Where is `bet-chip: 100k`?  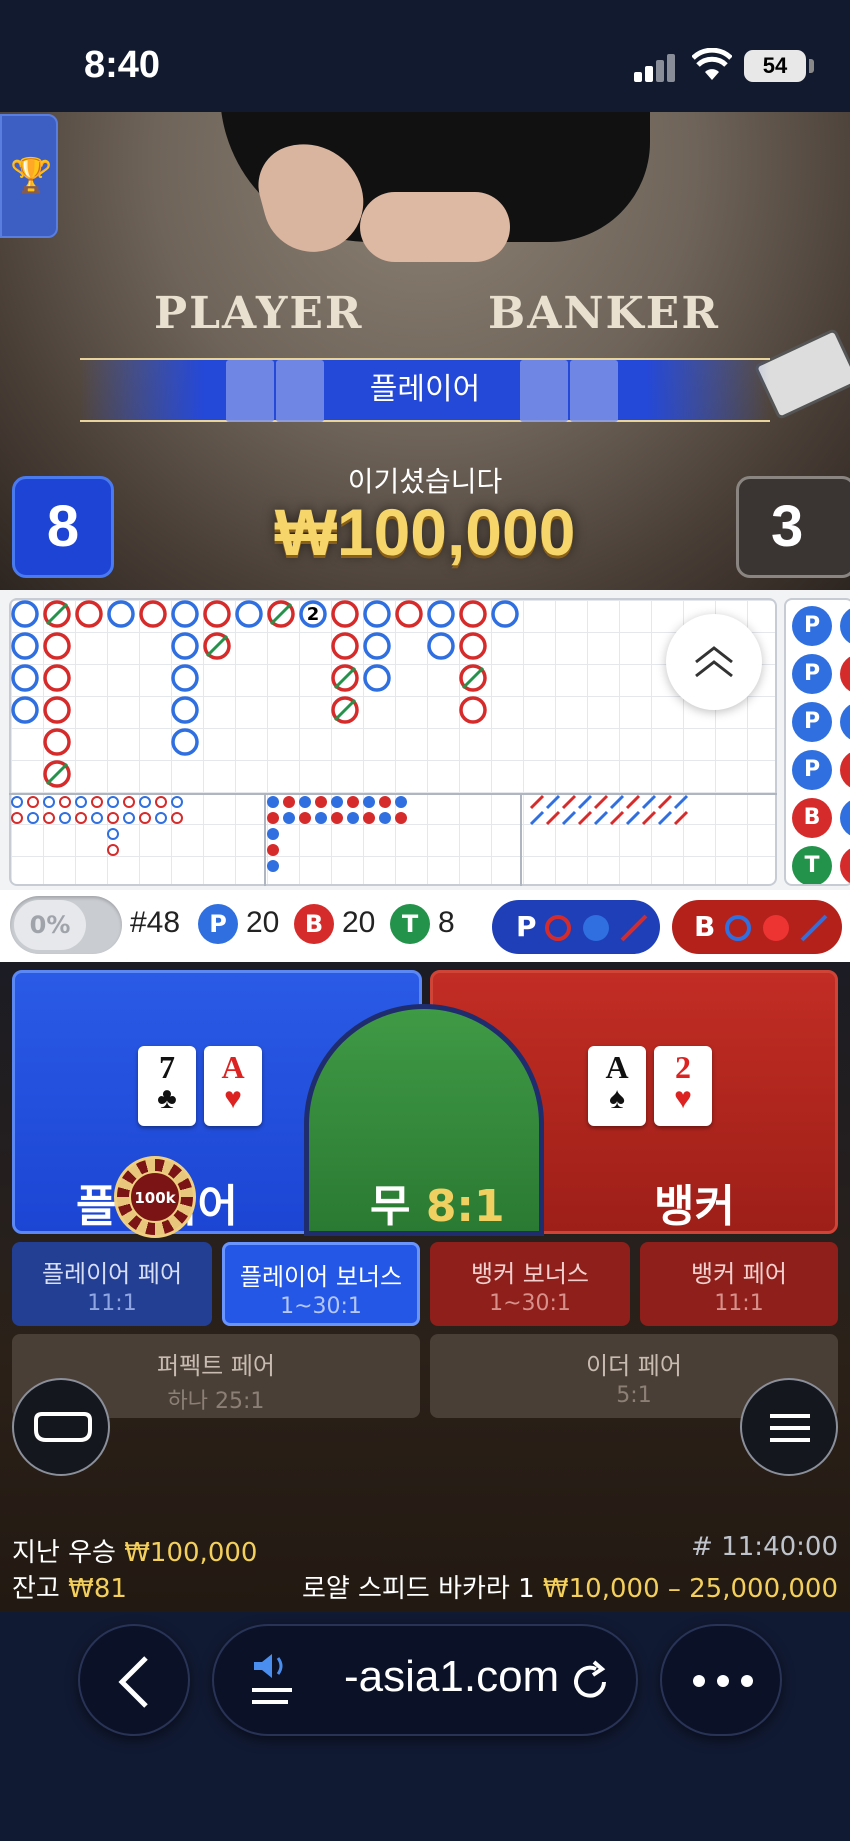 bet-chip: 100k is located at coordinates (155, 1197).